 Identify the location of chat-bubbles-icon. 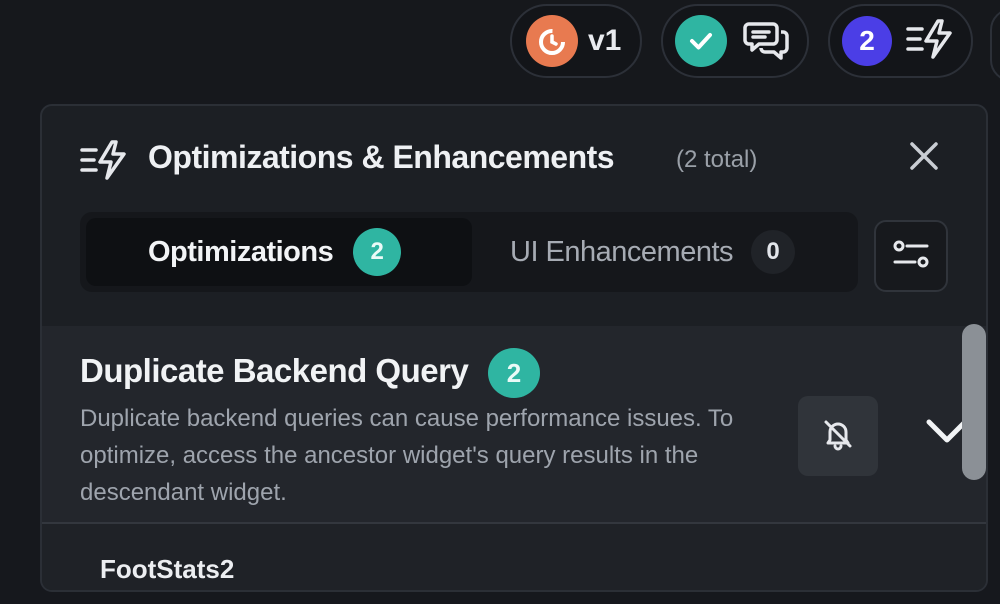
(766, 41).